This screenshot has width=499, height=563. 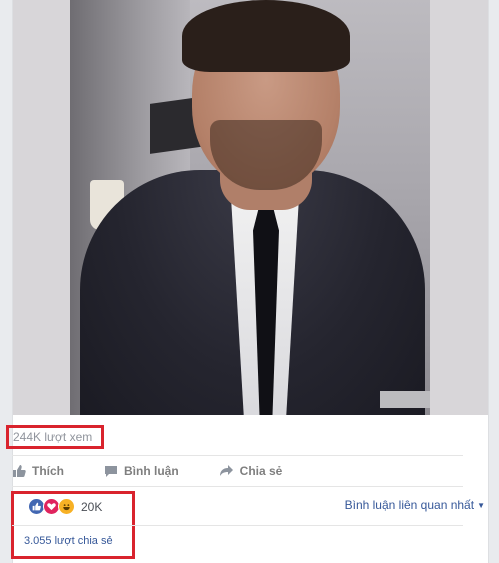 I want to click on caret-down-icon: ▼, so click(x=481, y=505).